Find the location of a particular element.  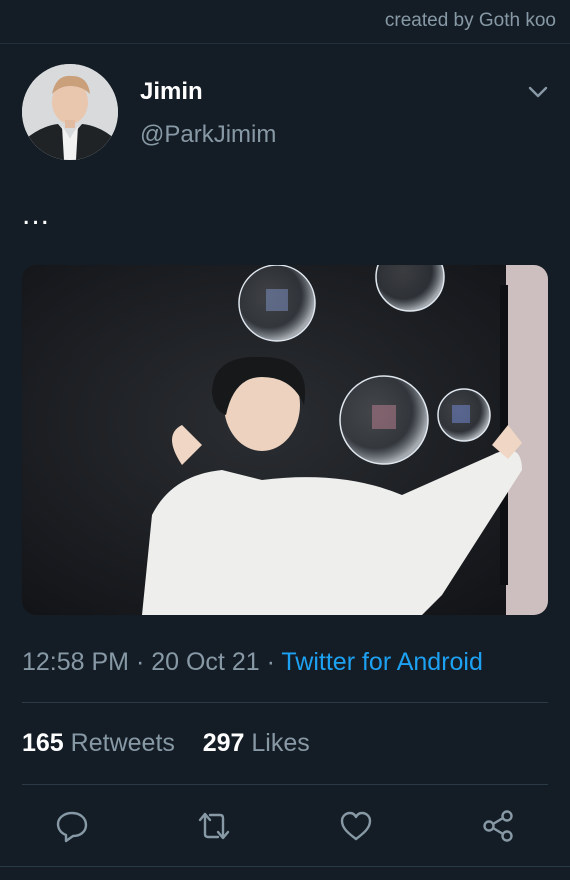

author-name: Jimin is located at coordinates (171, 92).